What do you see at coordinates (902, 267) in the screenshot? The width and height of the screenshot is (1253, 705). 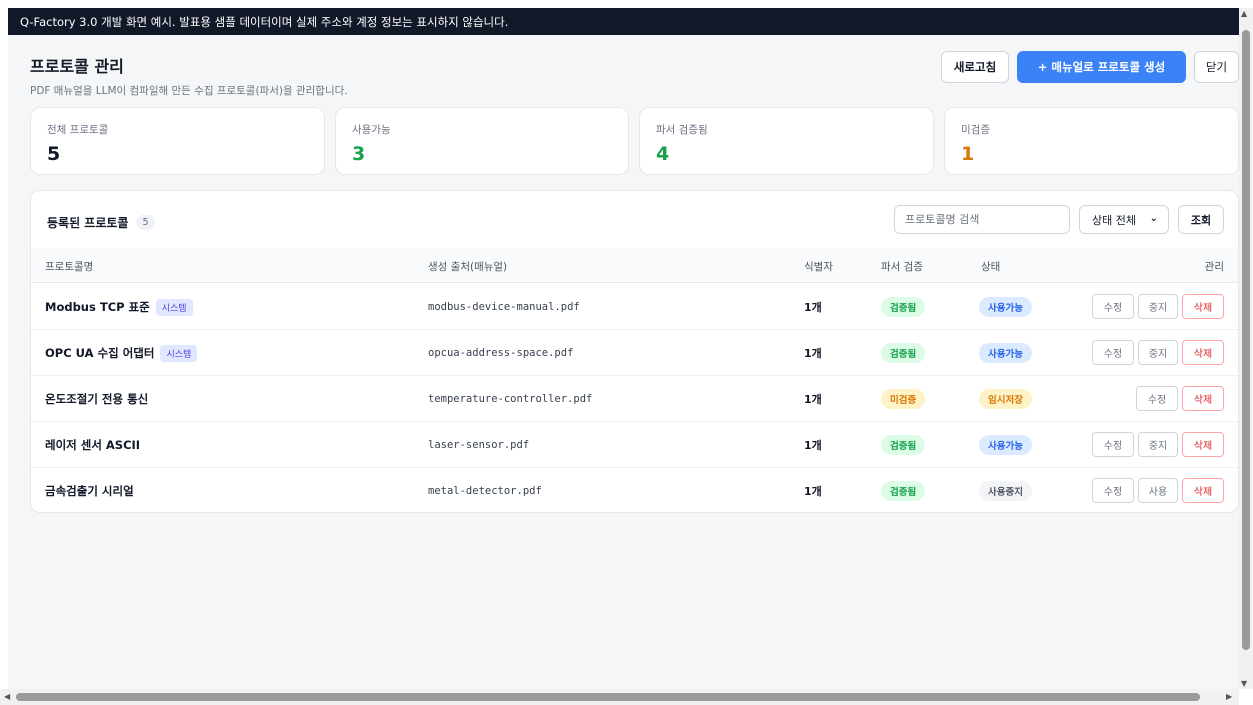 I see `col-header-verify: 파서 검증` at bounding box center [902, 267].